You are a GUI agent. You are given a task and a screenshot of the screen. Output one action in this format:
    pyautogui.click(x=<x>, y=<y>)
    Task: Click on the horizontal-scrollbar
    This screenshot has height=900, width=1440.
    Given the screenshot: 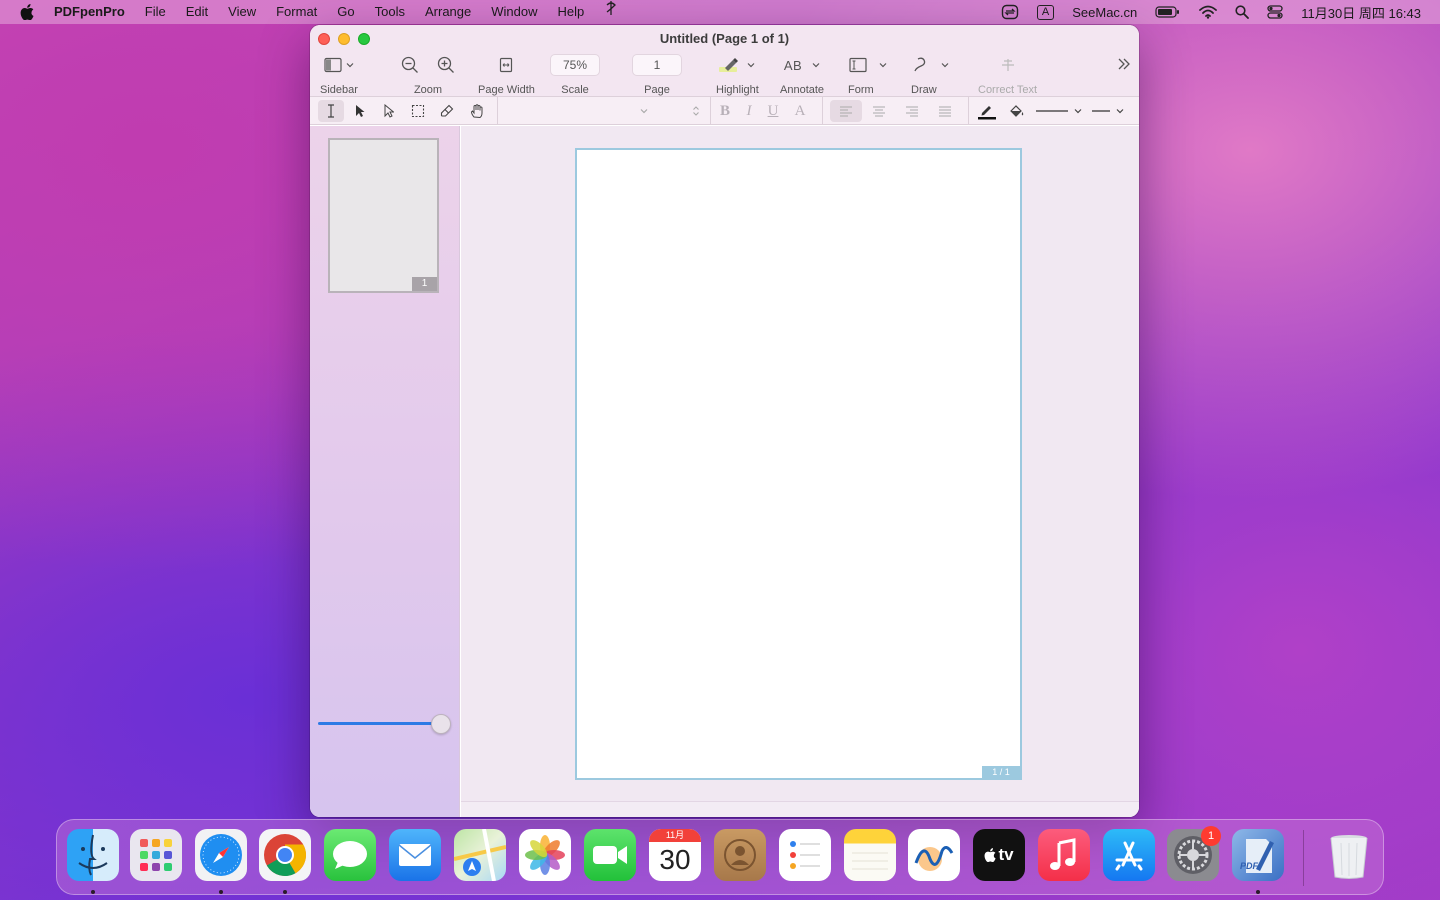 What is the action you would take?
    pyautogui.click(x=800, y=809)
    